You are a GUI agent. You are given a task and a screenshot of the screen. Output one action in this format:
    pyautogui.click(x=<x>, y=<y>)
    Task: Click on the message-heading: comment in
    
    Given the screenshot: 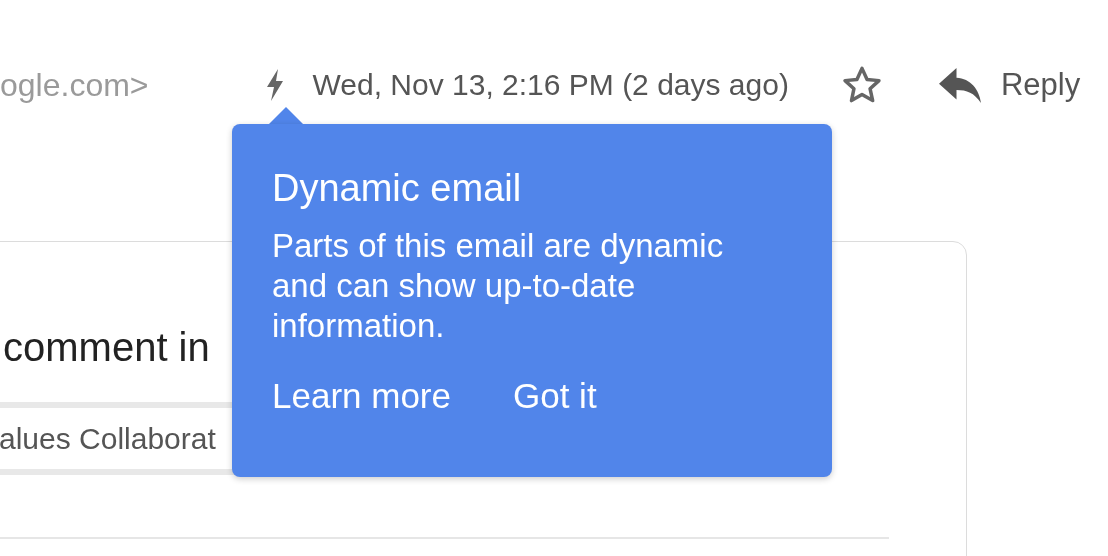 What is the action you would take?
    pyautogui.click(x=106, y=347)
    